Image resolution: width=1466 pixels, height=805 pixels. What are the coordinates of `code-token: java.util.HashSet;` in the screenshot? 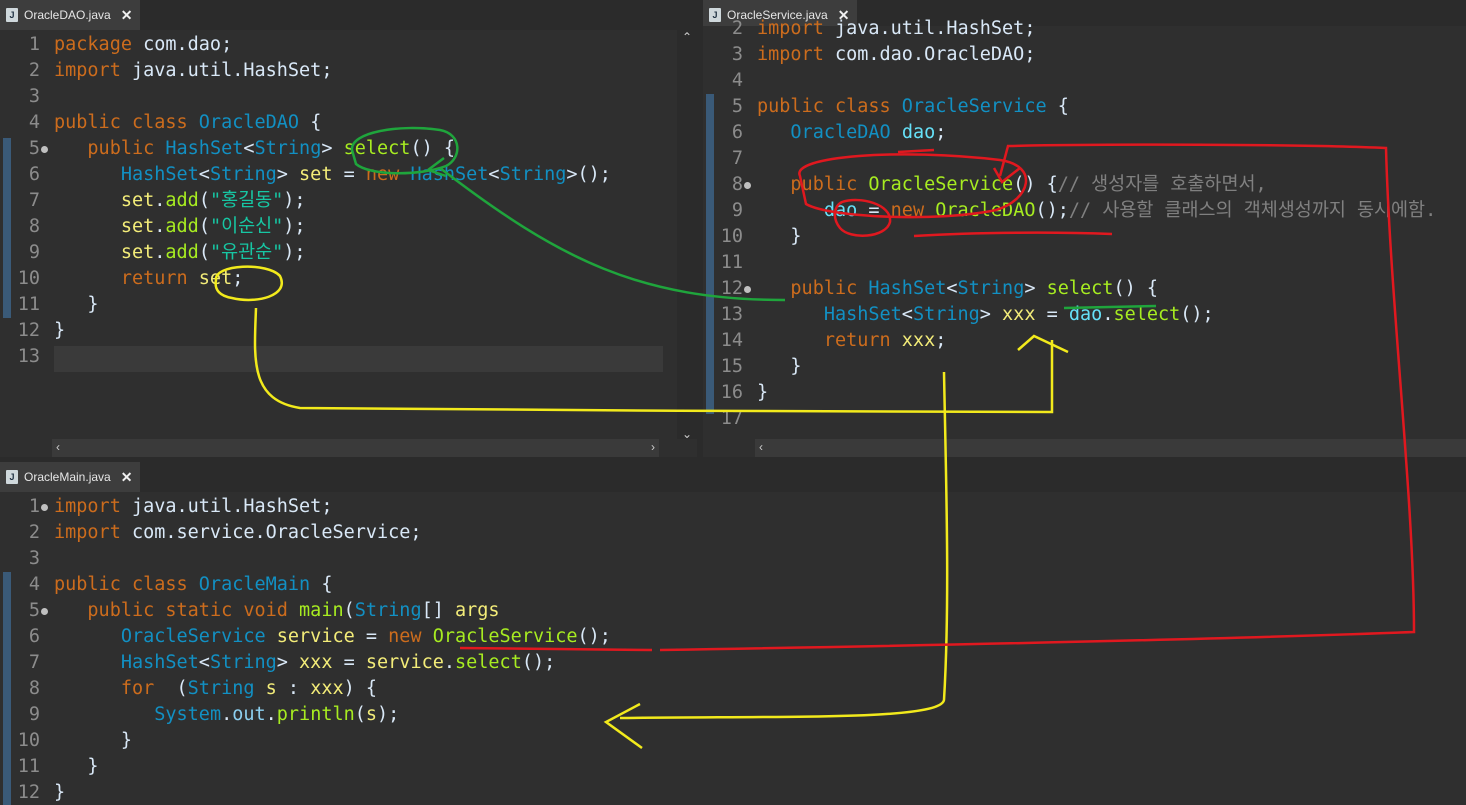 It's located at (935, 28).